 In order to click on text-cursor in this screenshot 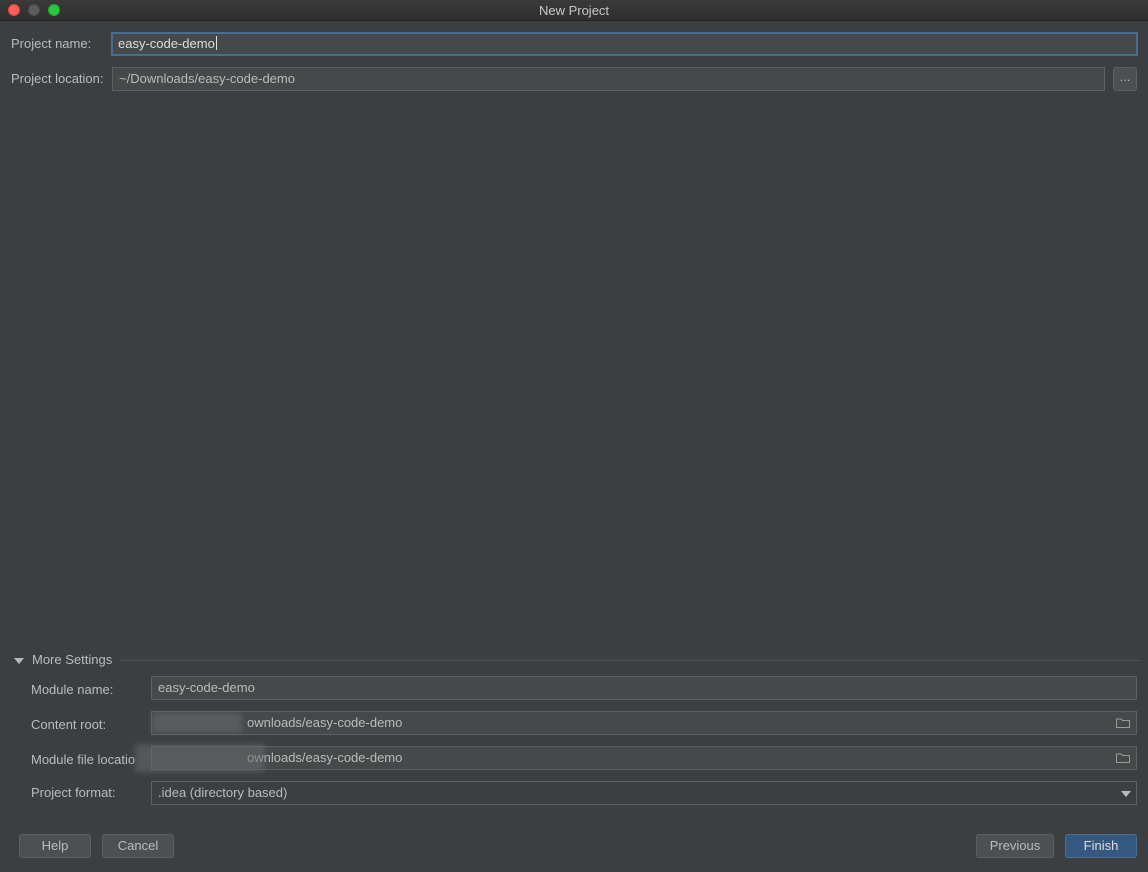, I will do `click(216, 43)`.